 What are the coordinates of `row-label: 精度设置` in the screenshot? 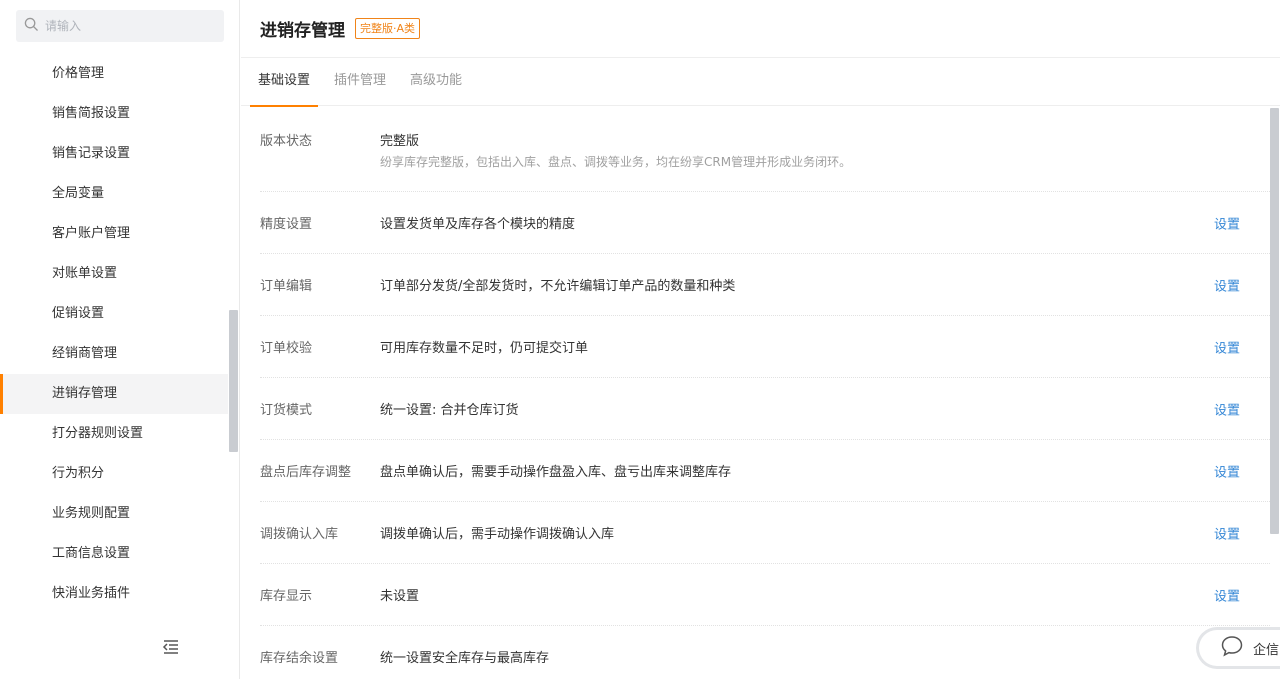 It's located at (286, 224).